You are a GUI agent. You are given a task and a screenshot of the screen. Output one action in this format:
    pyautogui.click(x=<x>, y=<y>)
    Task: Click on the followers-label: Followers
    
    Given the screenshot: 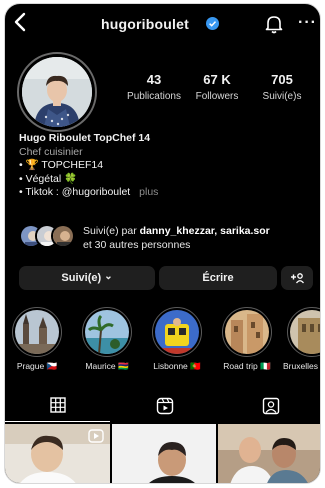 What is the action you would take?
    pyautogui.click(x=217, y=96)
    